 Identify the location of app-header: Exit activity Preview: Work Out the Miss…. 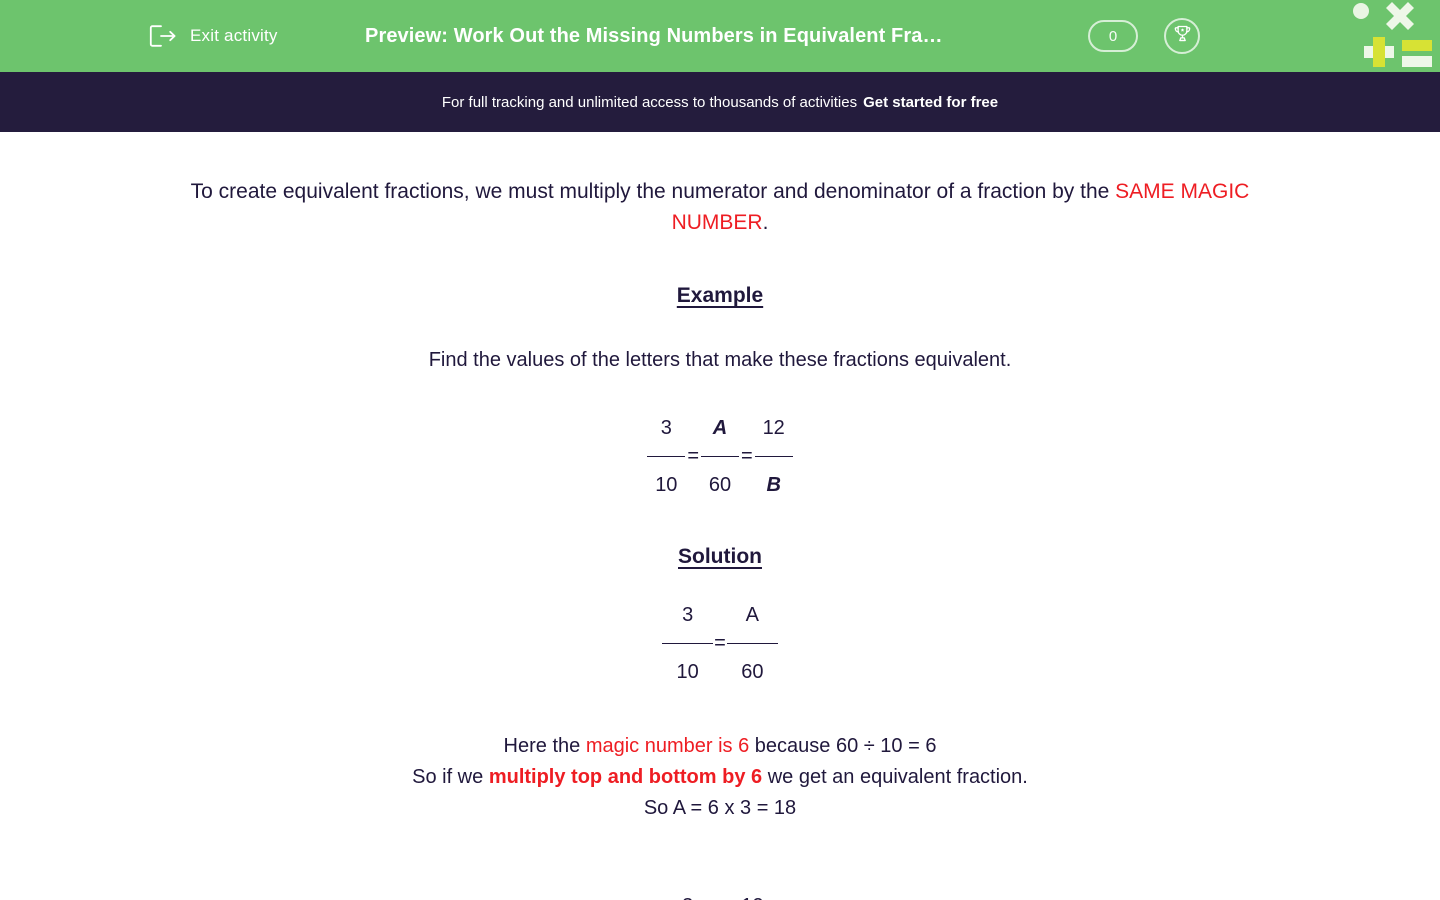
(720, 36).